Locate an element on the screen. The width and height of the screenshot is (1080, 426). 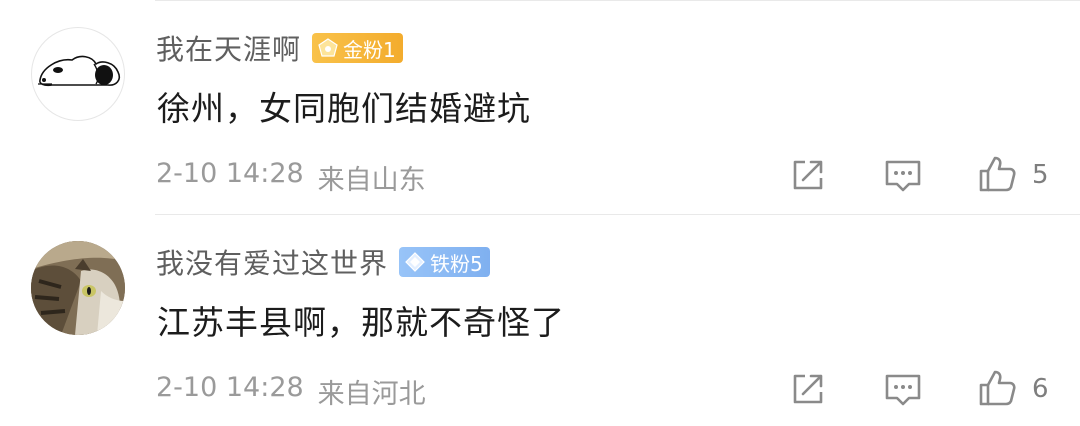
badge-label: 铁粉5 is located at coordinates (456, 263).